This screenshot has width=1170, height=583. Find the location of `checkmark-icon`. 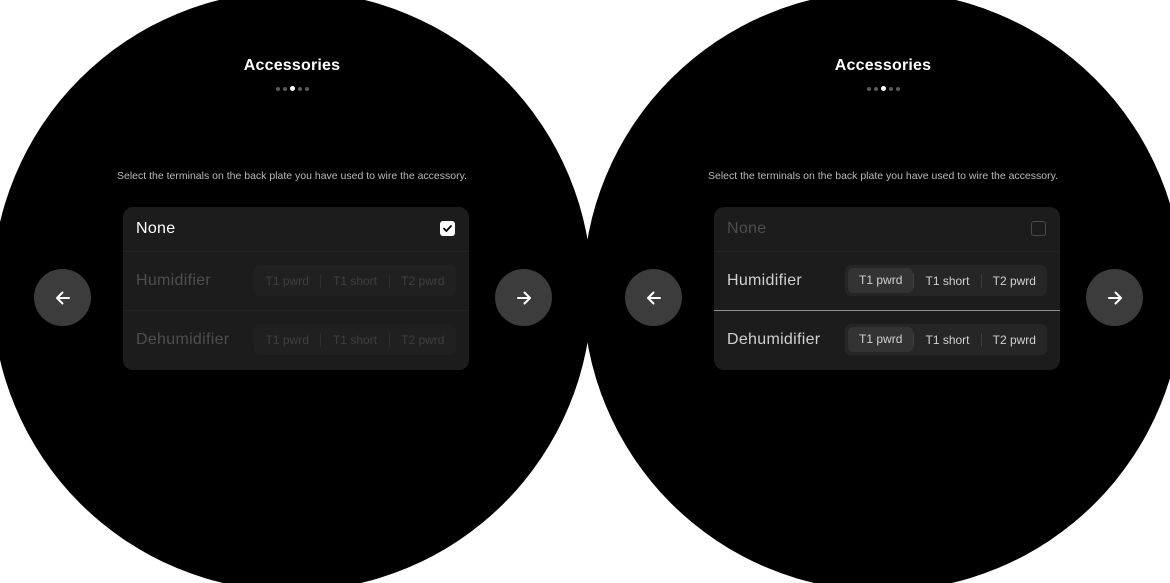

checkmark-icon is located at coordinates (447, 228).